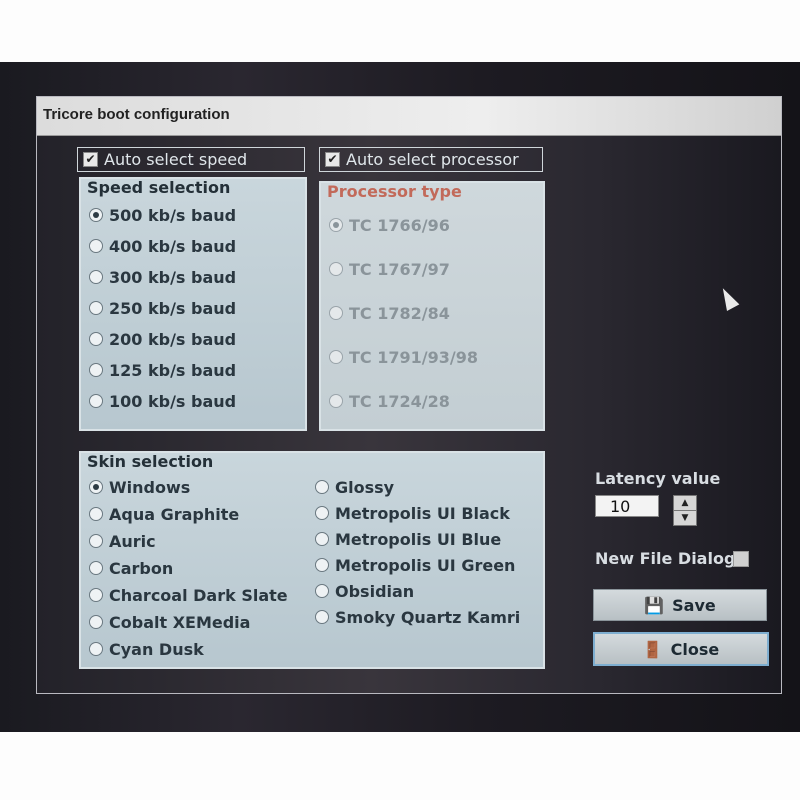 This screenshot has height=800, width=800. I want to click on spin-down-button: ▼, so click(685, 518).